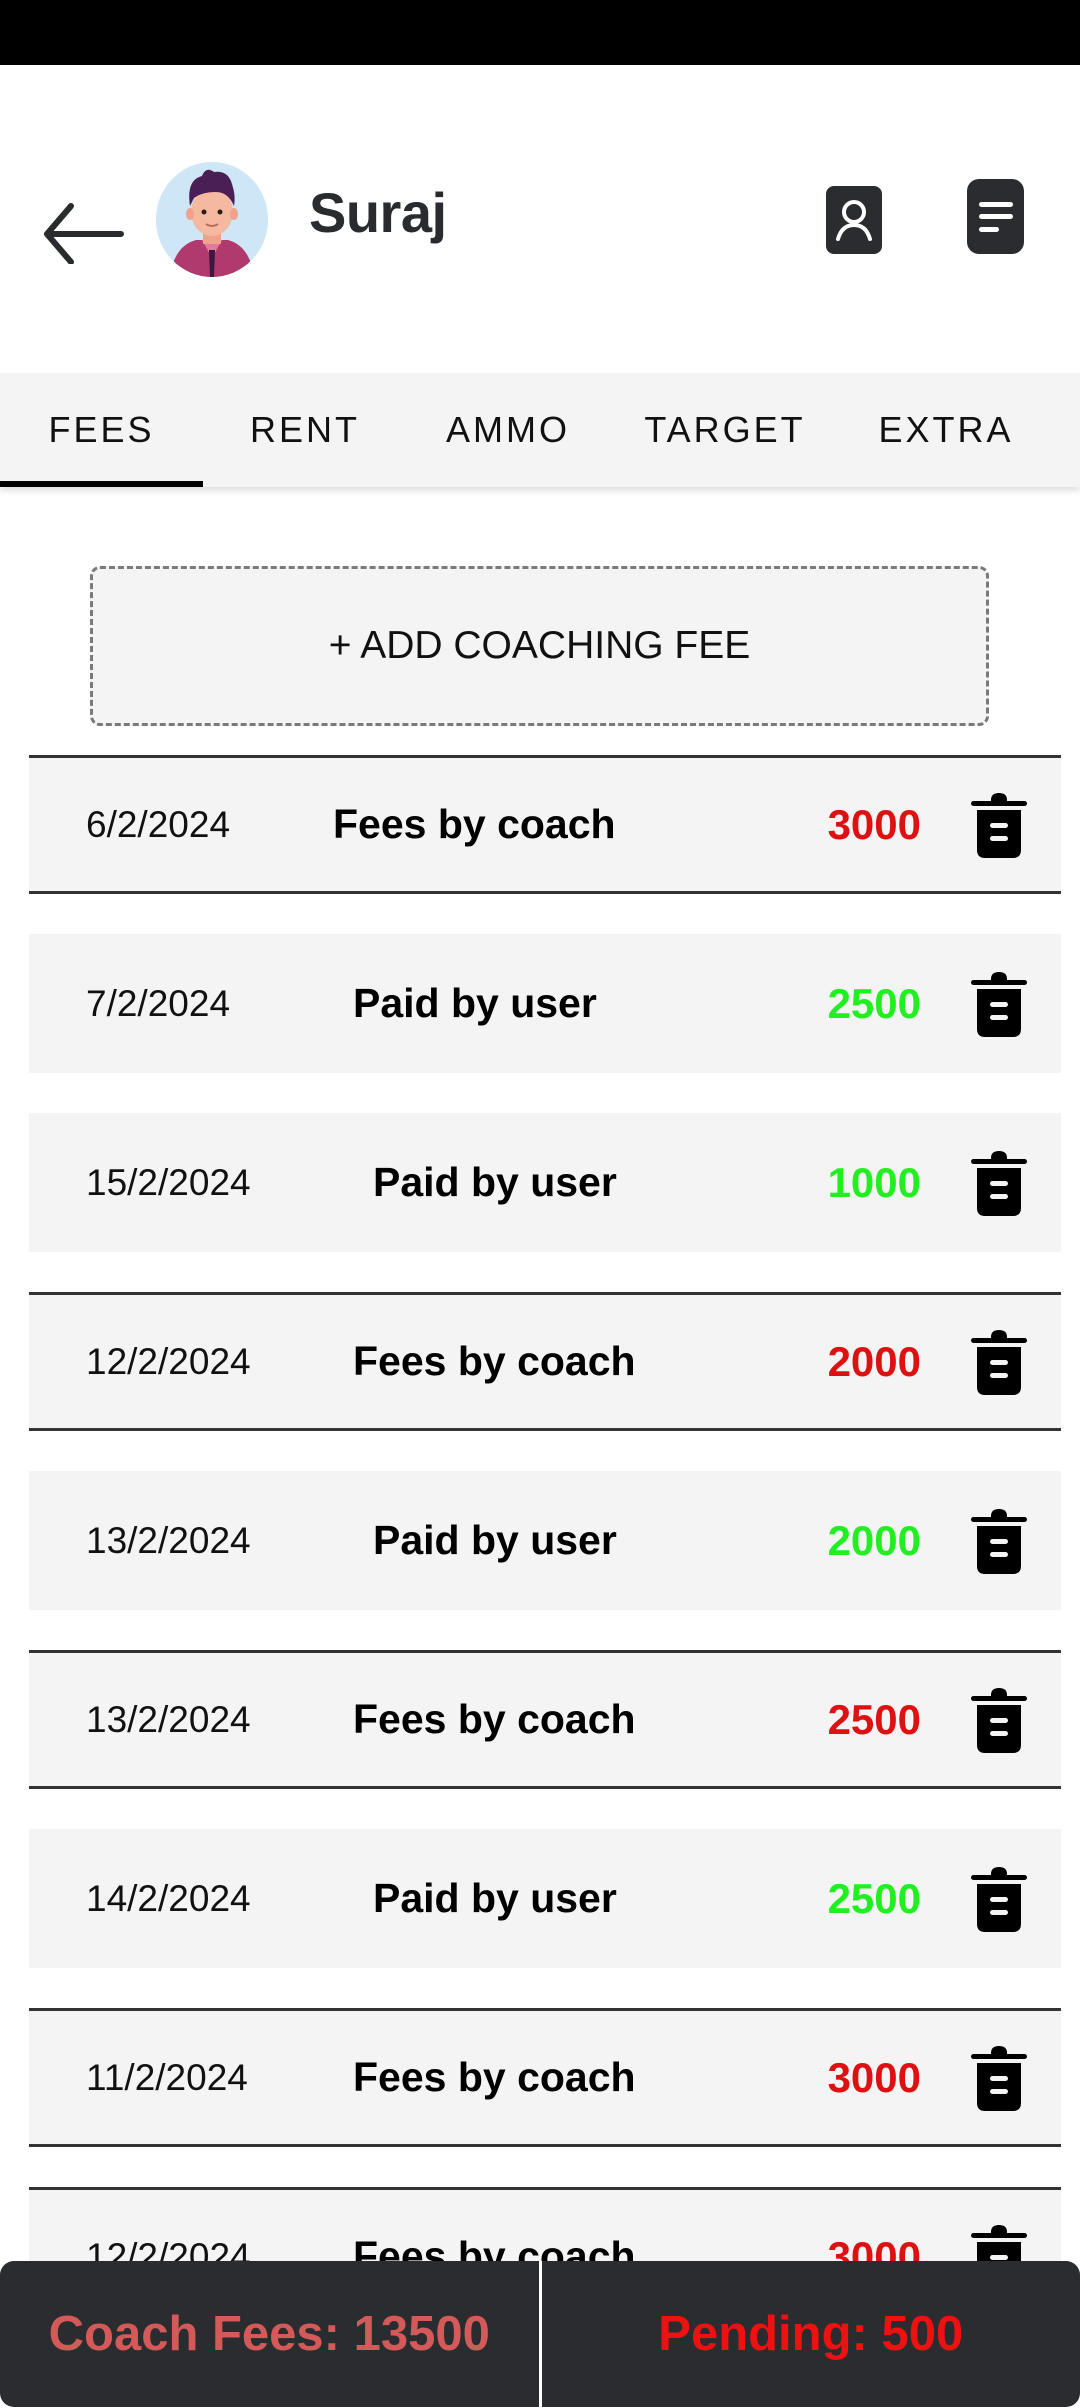 This screenshot has height=2408, width=1080. I want to click on profile-button, so click(854, 220).